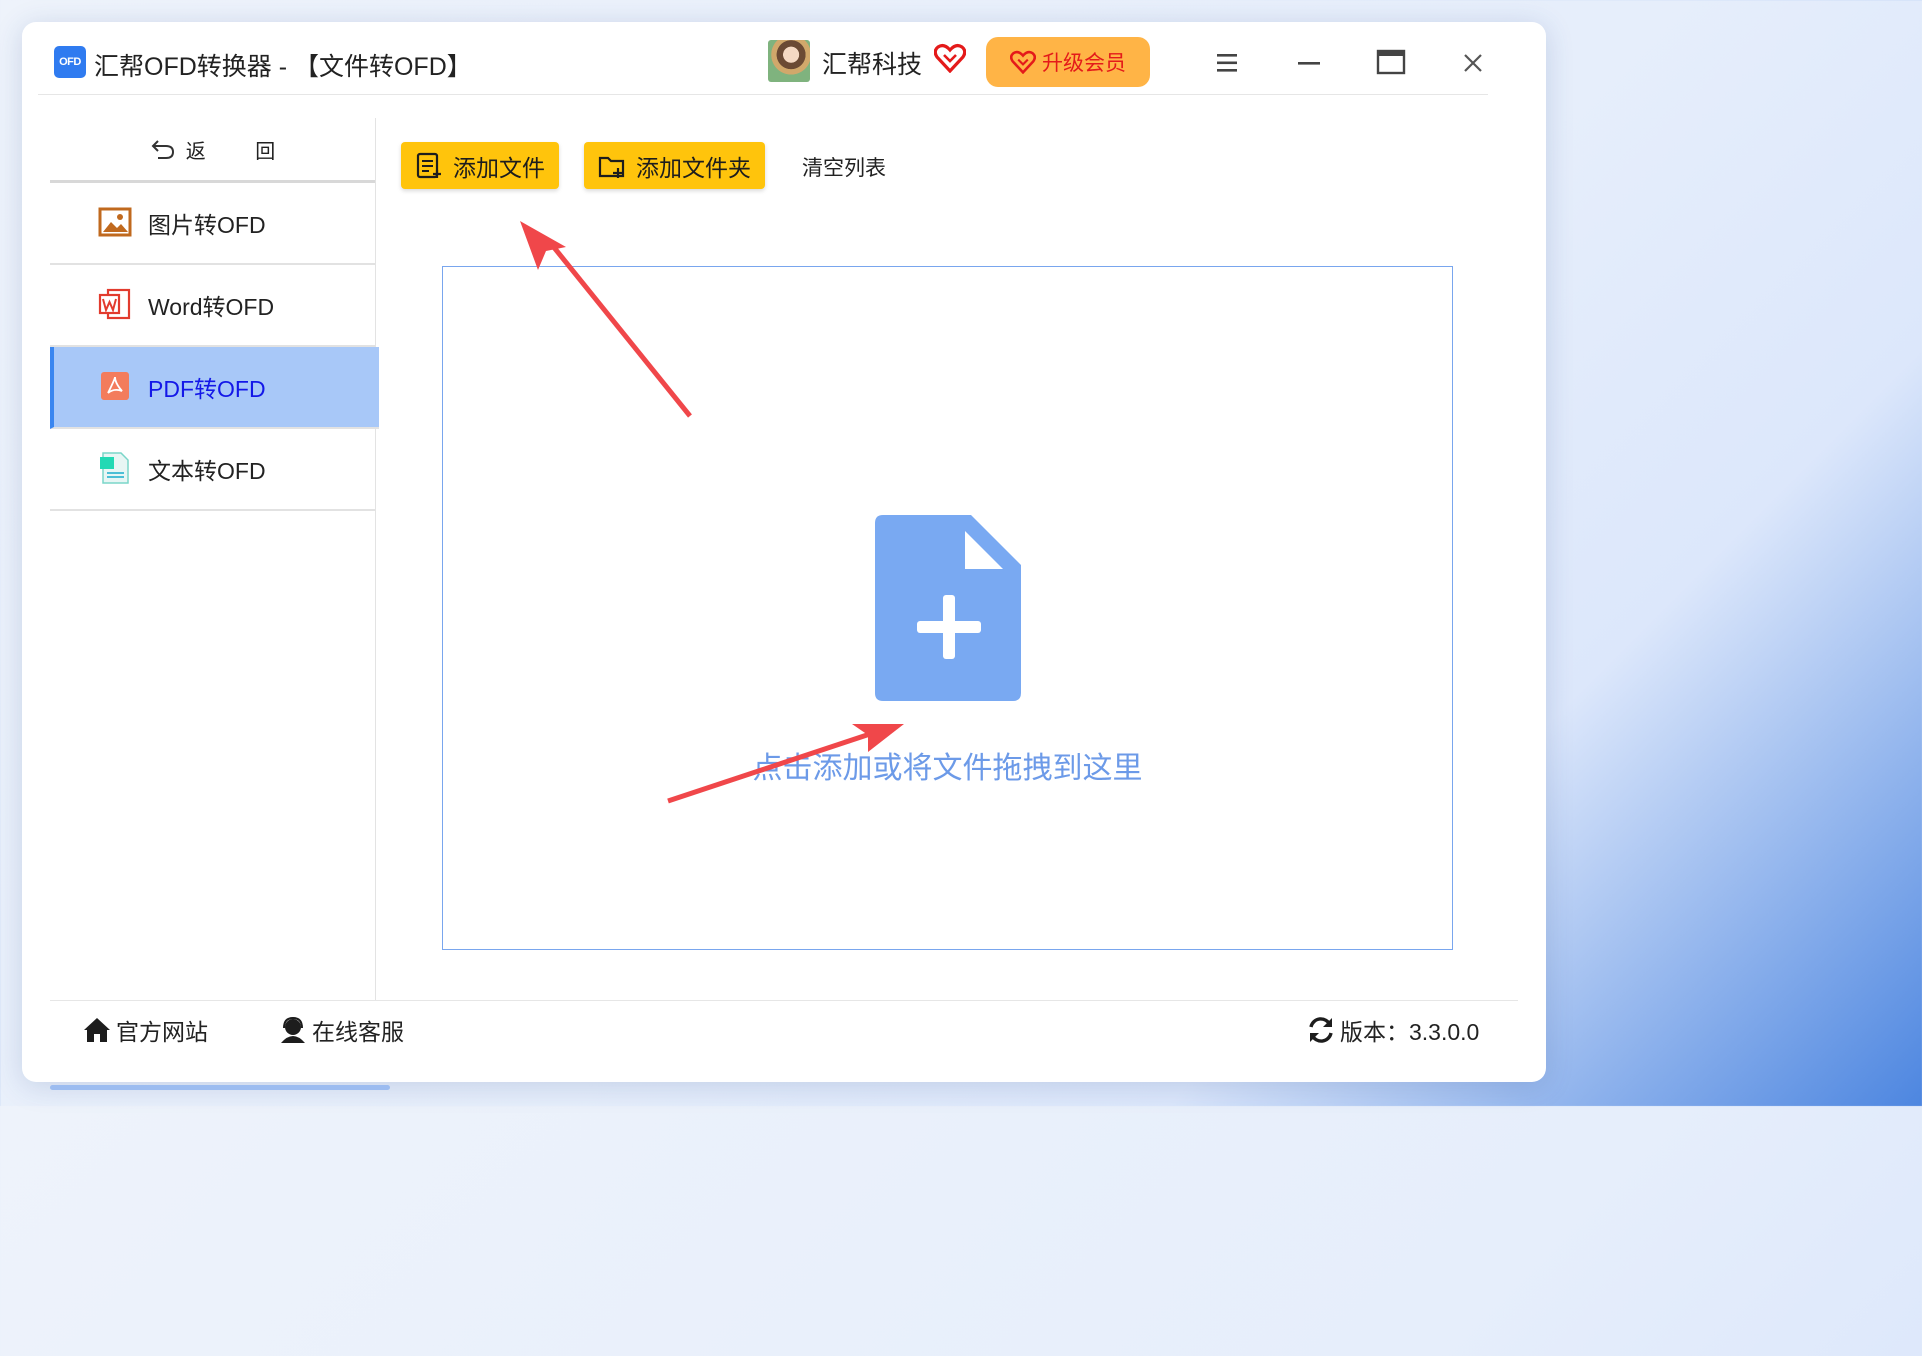 The image size is (1922, 1356). I want to click on online-support-link: 在线客服, so click(341, 1030).